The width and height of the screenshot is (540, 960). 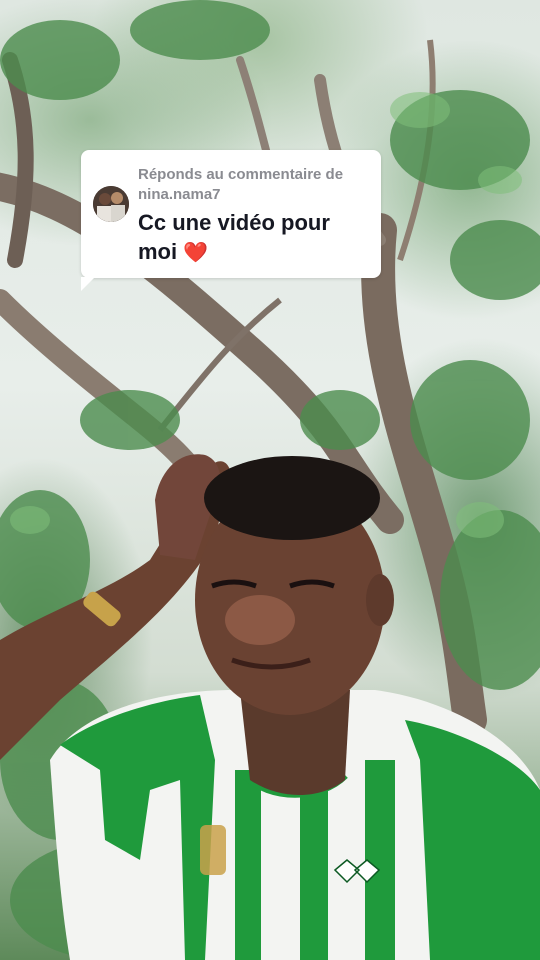 What do you see at coordinates (241, 174) in the screenshot?
I see `reply-prefix: Réponds au commentaire de` at bounding box center [241, 174].